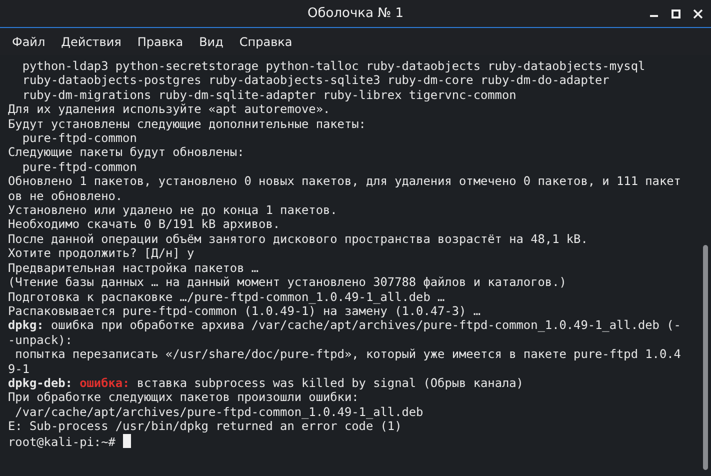 The height and width of the screenshot is (476, 711). I want to click on terminal-line: Для их удаления используйте «apt autoremove»., so click(169, 109).